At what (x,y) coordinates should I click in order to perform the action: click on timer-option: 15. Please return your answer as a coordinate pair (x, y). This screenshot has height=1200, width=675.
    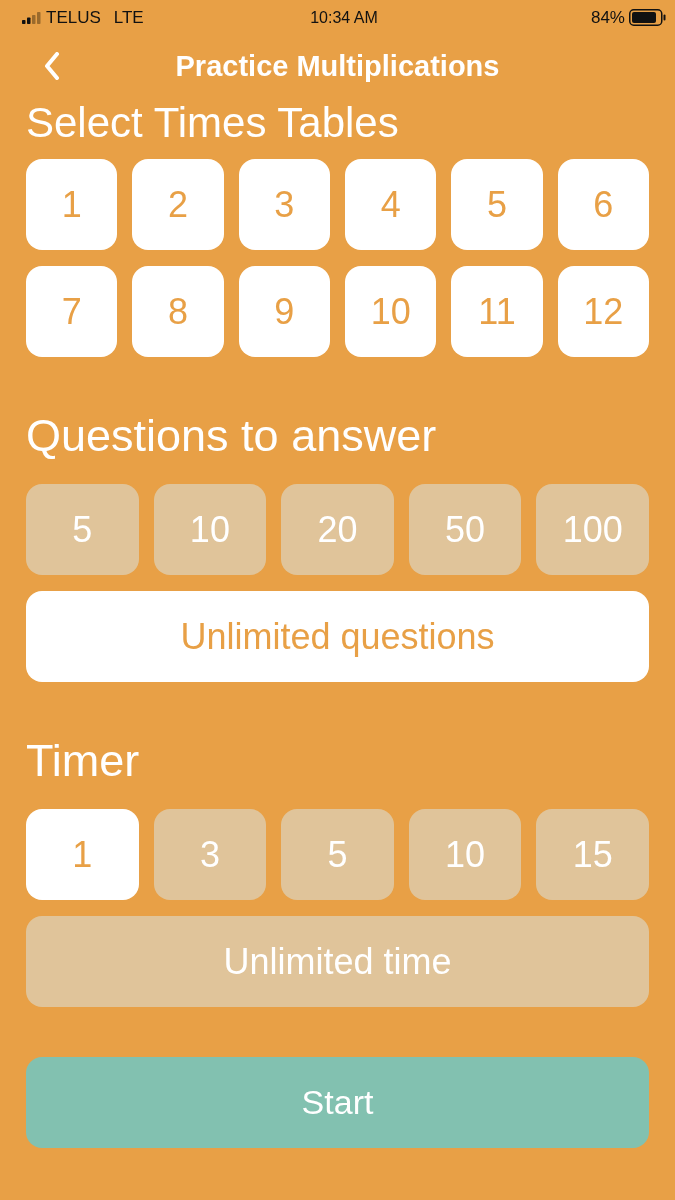
    Looking at the image, I should click on (592, 854).